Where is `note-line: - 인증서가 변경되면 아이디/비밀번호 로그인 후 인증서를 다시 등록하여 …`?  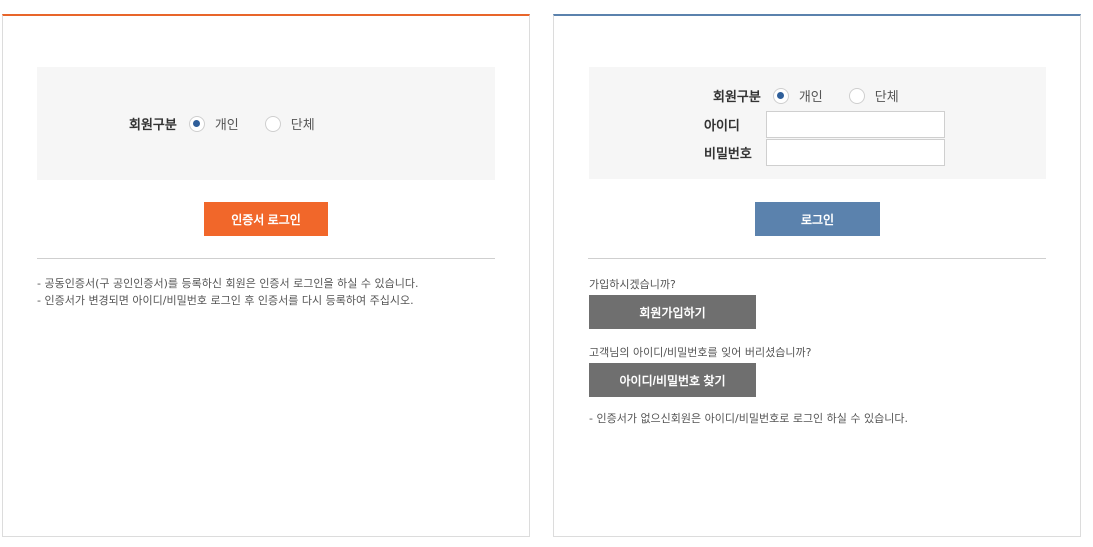
note-line: - 인증서가 변경되면 아이디/비밀번호 로그인 후 인증서를 다시 등록하여 … is located at coordinates (225, 300).